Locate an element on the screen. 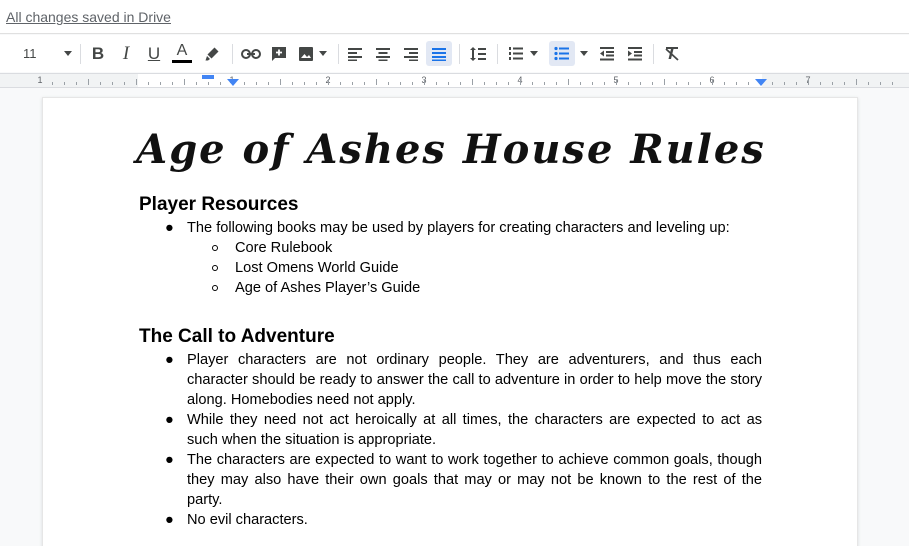 This screenshot has height=546, width=909. bold-icon: B is located at coordinates (98, 53).